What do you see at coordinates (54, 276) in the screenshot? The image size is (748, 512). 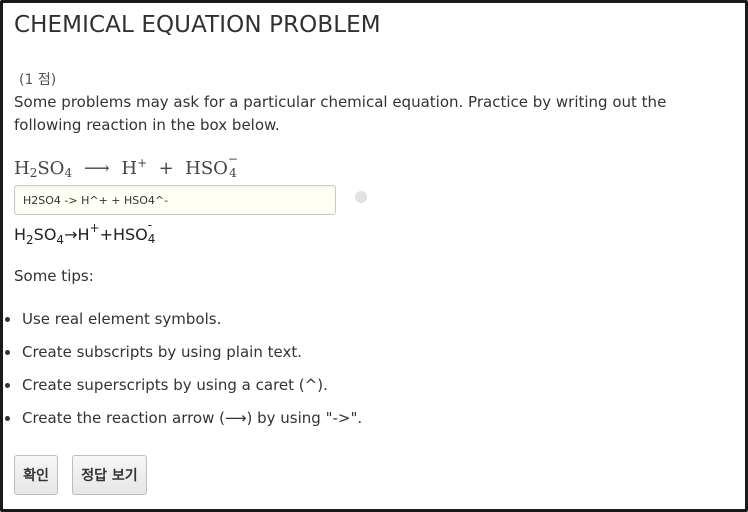 I see `tips-heading: Some tips:` at bounding box center [54, 276].